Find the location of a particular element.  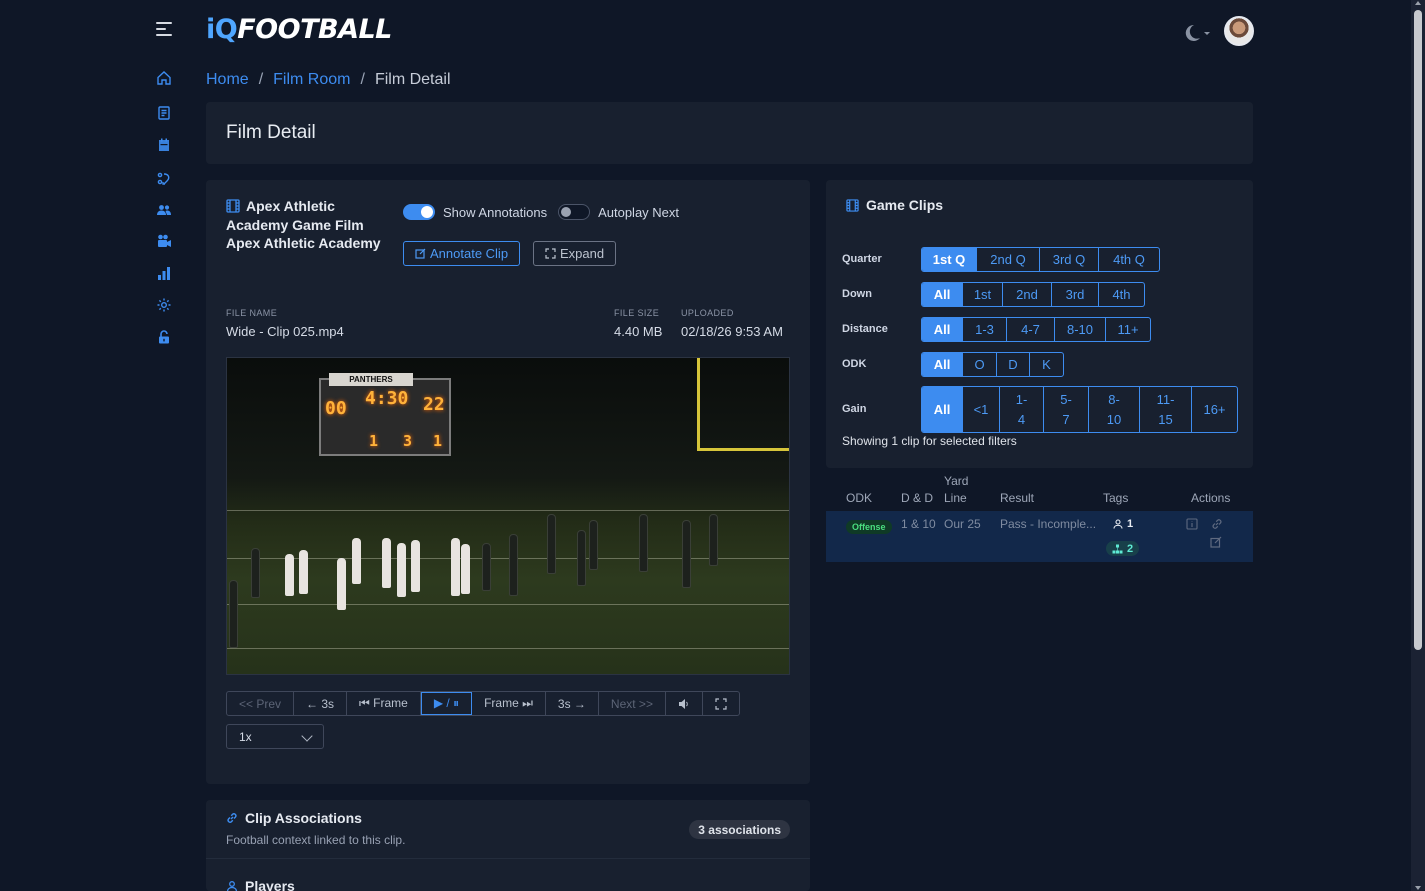

quarter-option: 4th Q is located at coordinates (1129, 259).